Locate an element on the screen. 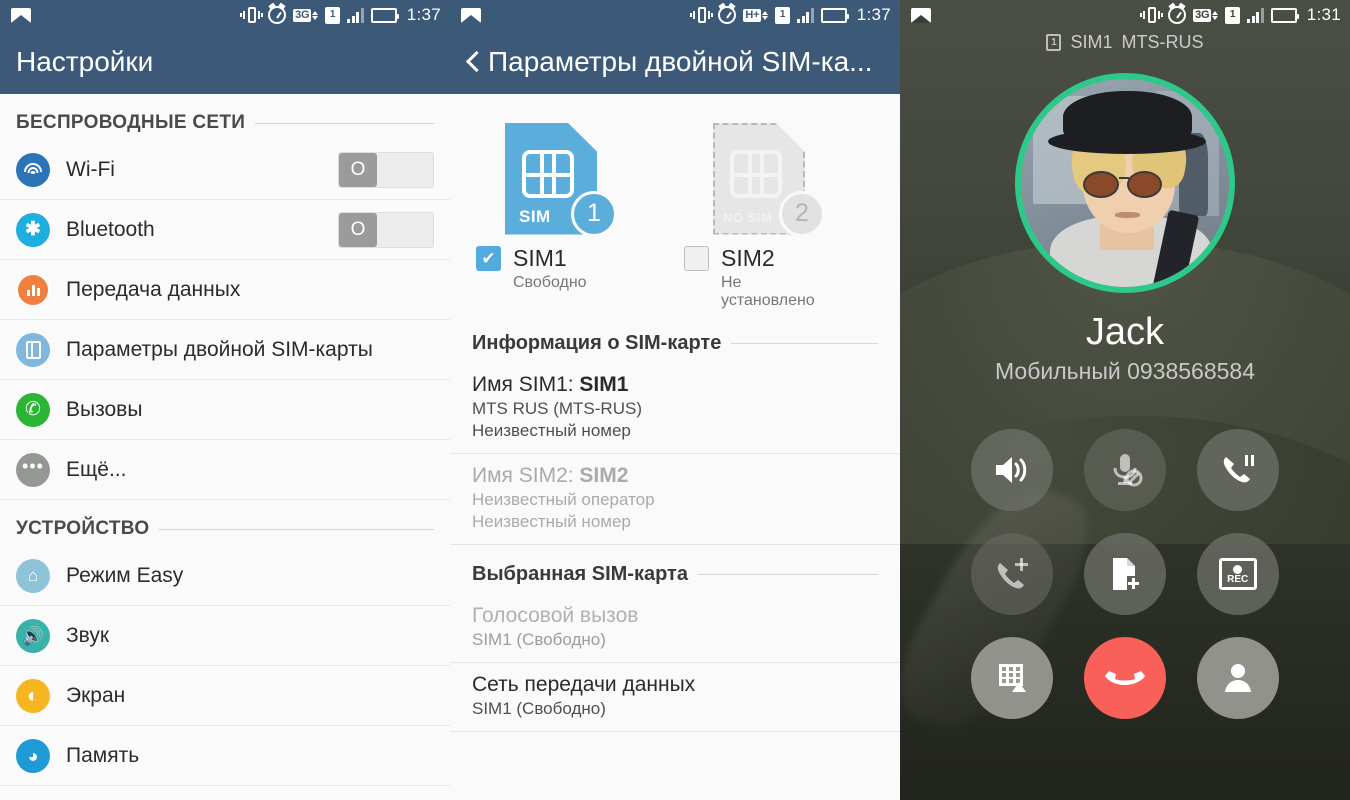  sim1-name-value: SIM1 is located at coordinates (604, 384).